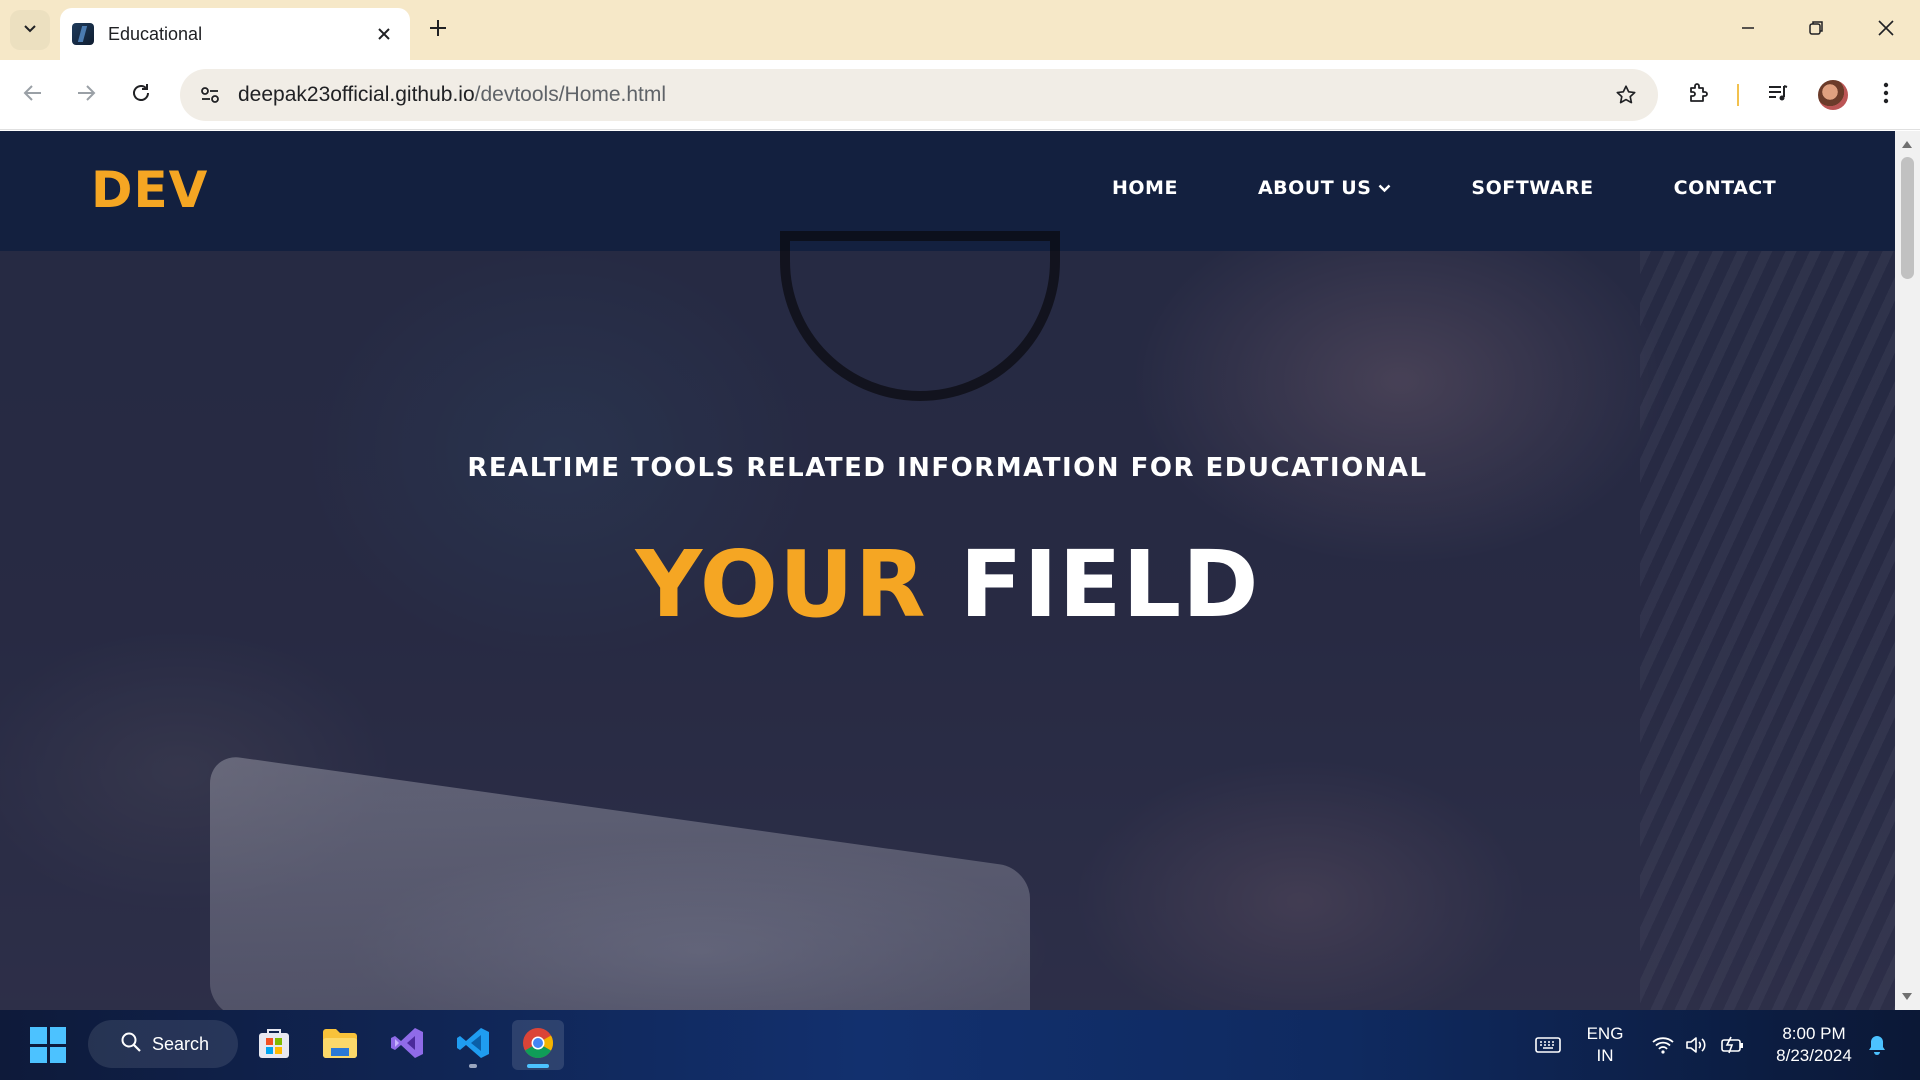 This screenshot has width=1920, height=1080. I want to click on app-running-indicator, so click(473, 1066).